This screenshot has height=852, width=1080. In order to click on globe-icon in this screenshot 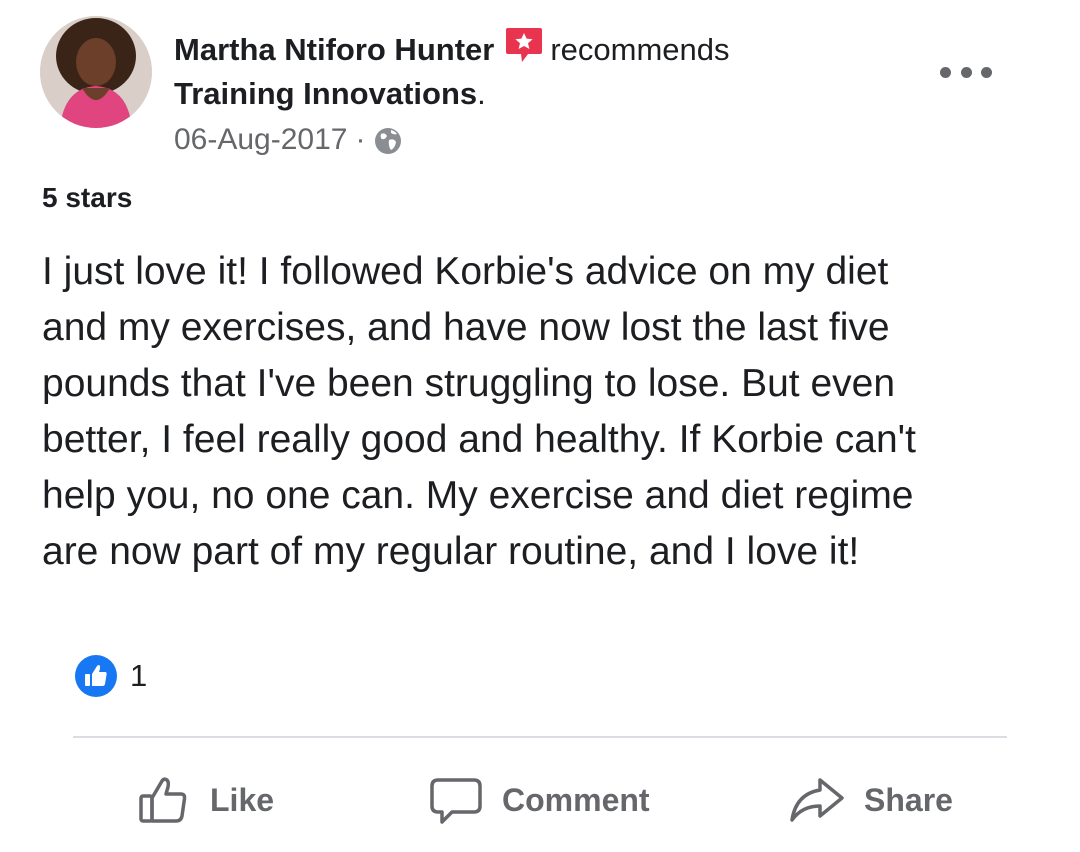, I will do `click(388, 140)`.